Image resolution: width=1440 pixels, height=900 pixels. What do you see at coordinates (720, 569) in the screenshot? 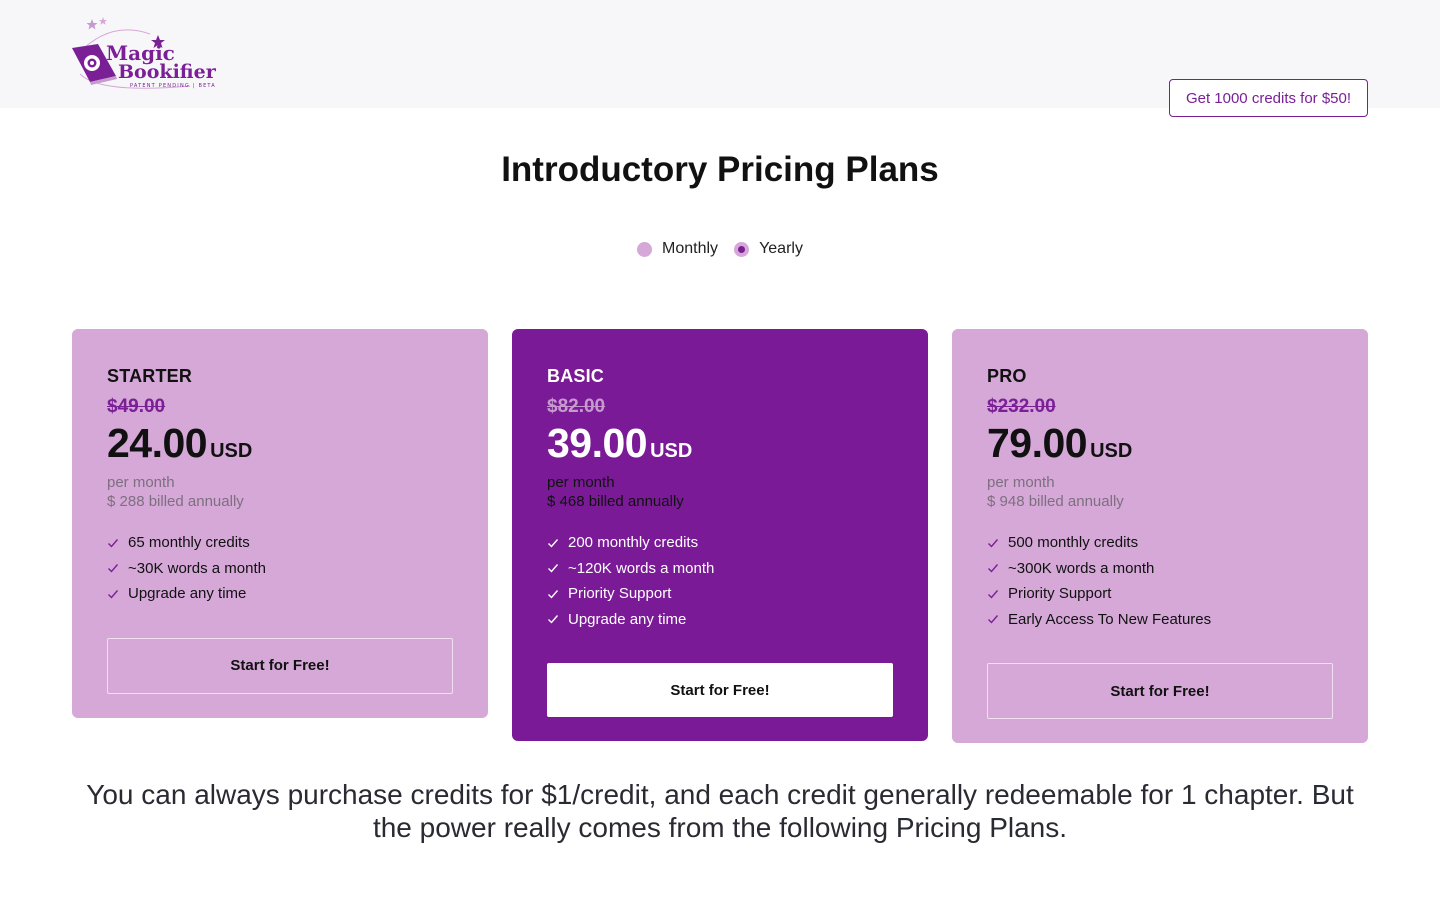
I see `feature-item: ~120K words a month` at bounding box center [720, 569].